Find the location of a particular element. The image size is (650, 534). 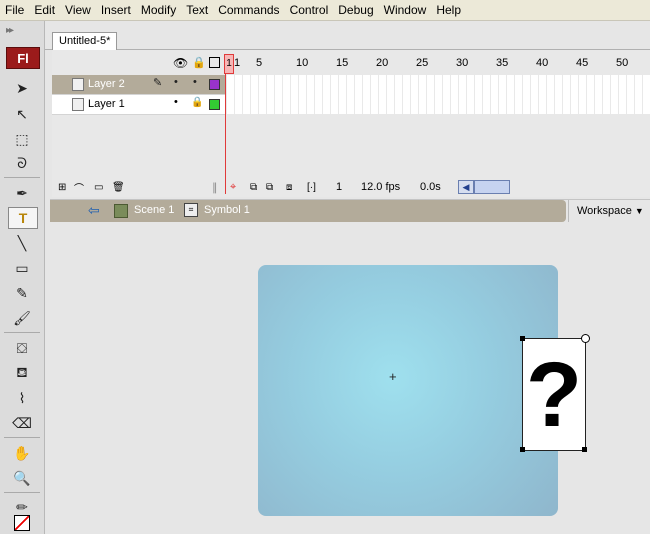

rotation-handle is located at coordinates (585, 338).